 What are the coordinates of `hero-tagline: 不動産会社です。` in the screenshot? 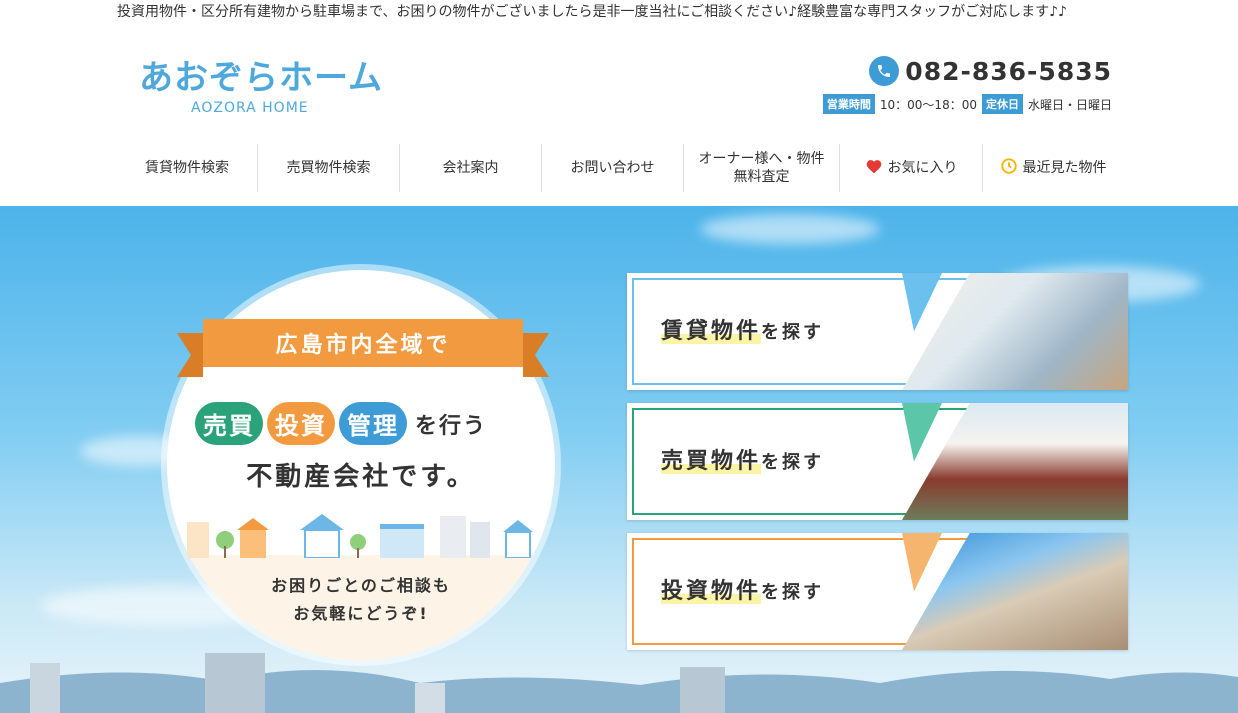 It's located at (361, 477).